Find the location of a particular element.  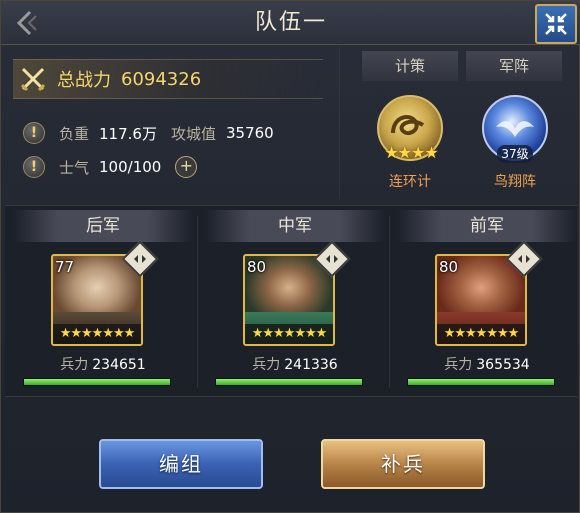

troop-value: 241336 is located at coordinates (311, 365).